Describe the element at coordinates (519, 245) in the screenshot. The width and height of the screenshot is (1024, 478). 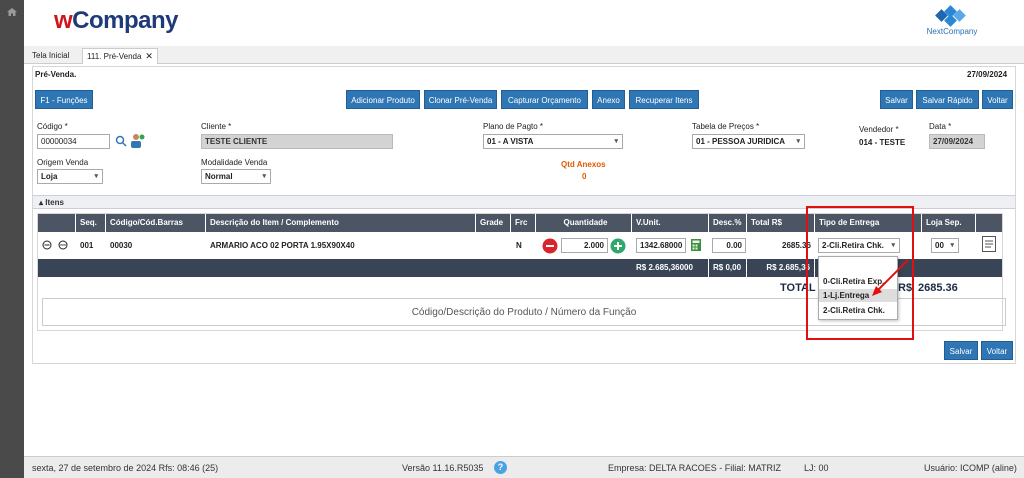
I see `cell-frc: N` at that location.